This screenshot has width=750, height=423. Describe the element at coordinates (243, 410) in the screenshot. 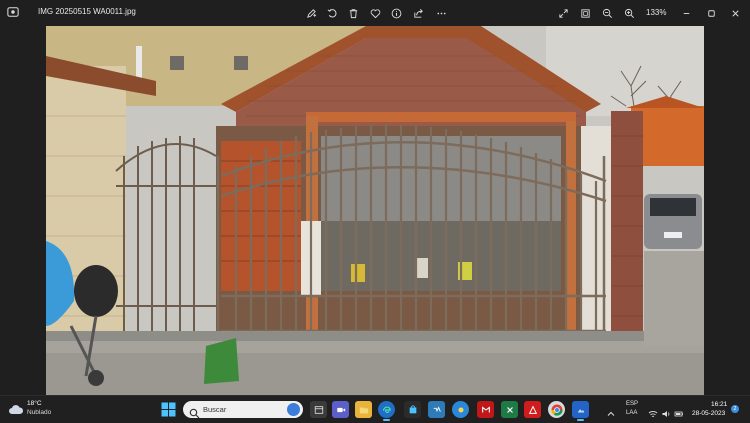

I see `taskbar-search-box: Buscar` at that location.